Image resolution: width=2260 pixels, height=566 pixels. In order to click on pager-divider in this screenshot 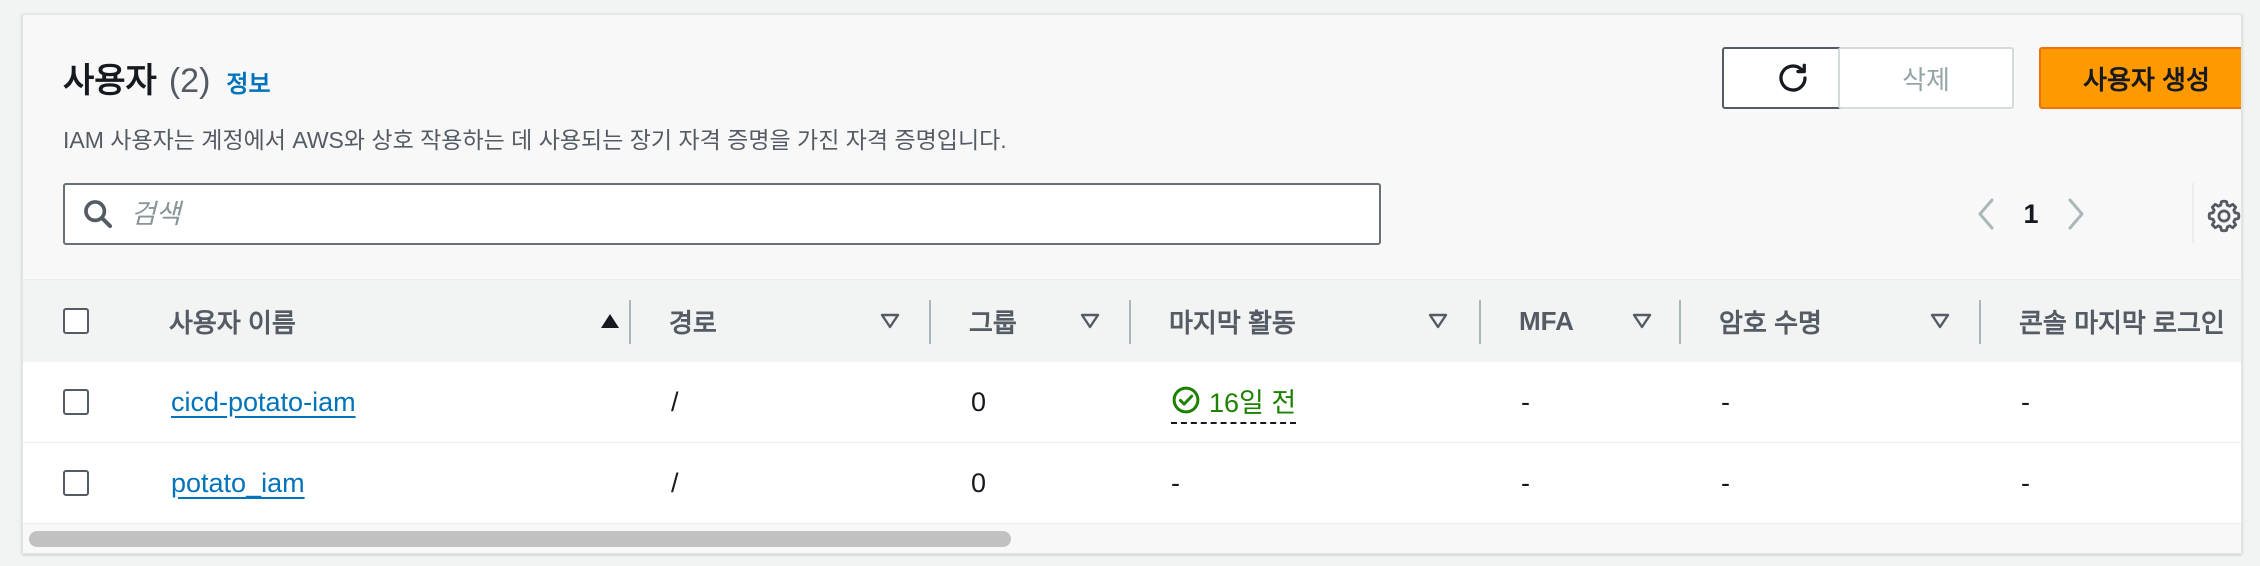, I will do `click(2193, 213)`.